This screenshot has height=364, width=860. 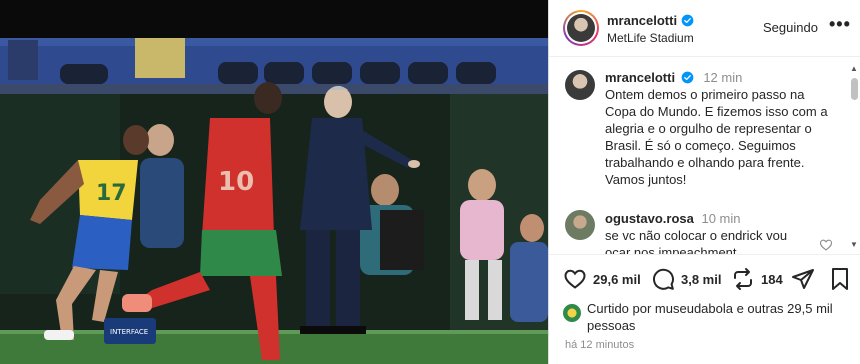 I want to click on bench-banner-text: INTERFACE, so click(x=129, y=332).